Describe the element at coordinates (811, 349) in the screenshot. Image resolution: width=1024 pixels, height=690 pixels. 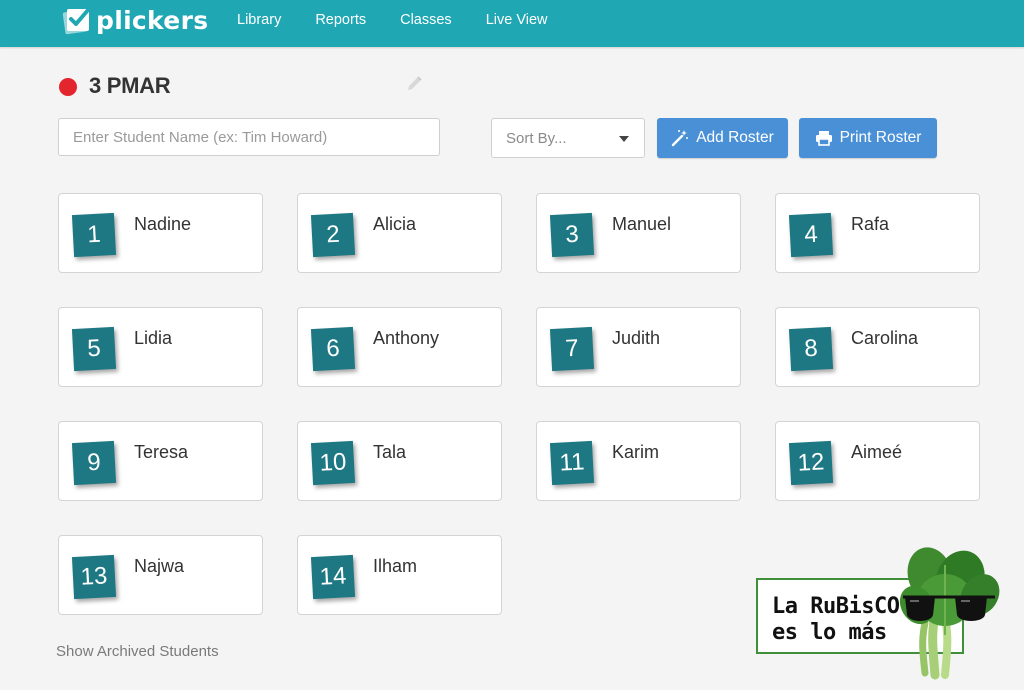
I see `card-number-badge: 8` at that location.